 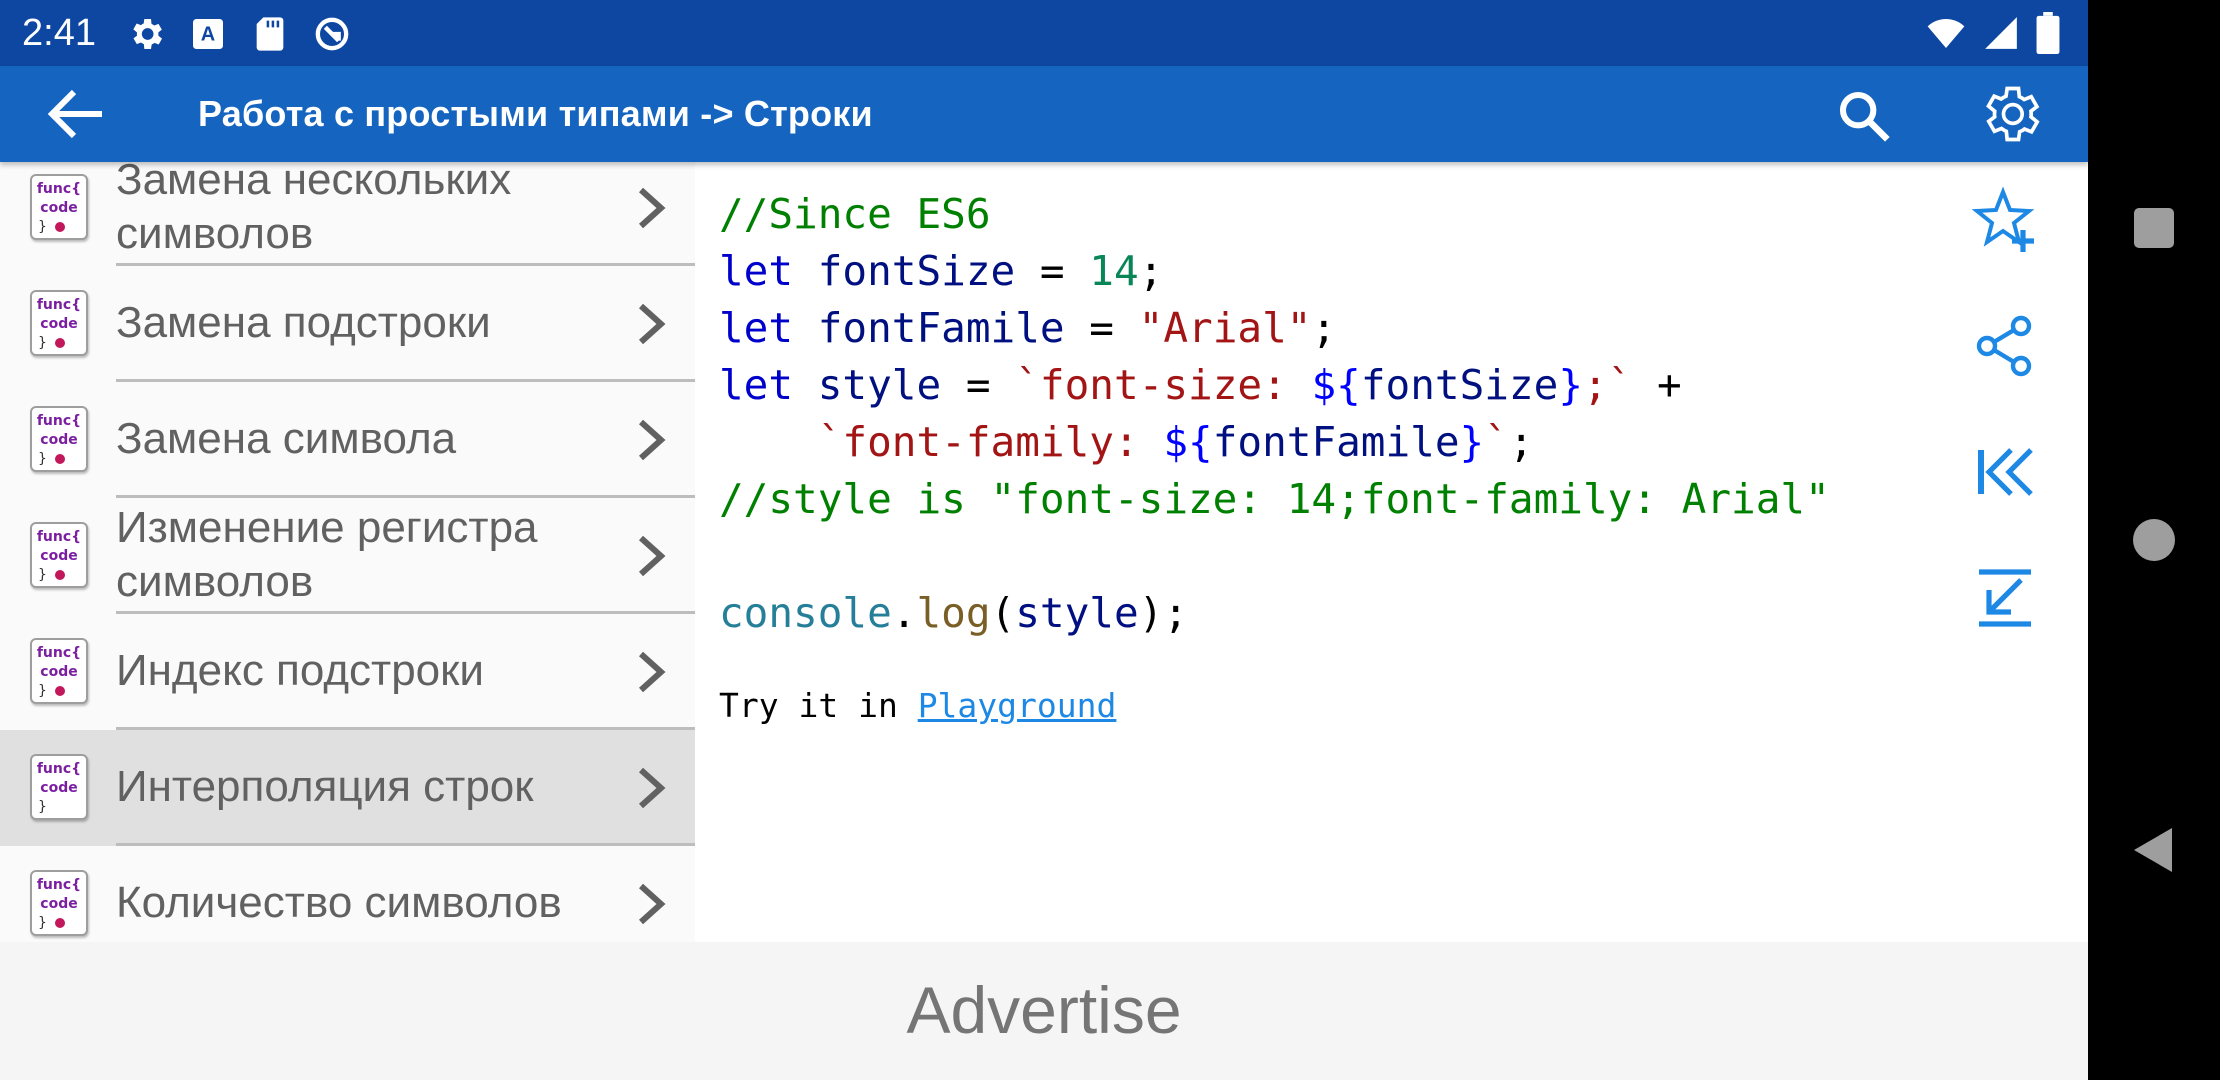 I want to click on signal-icon, so click(x=2001, y=35).